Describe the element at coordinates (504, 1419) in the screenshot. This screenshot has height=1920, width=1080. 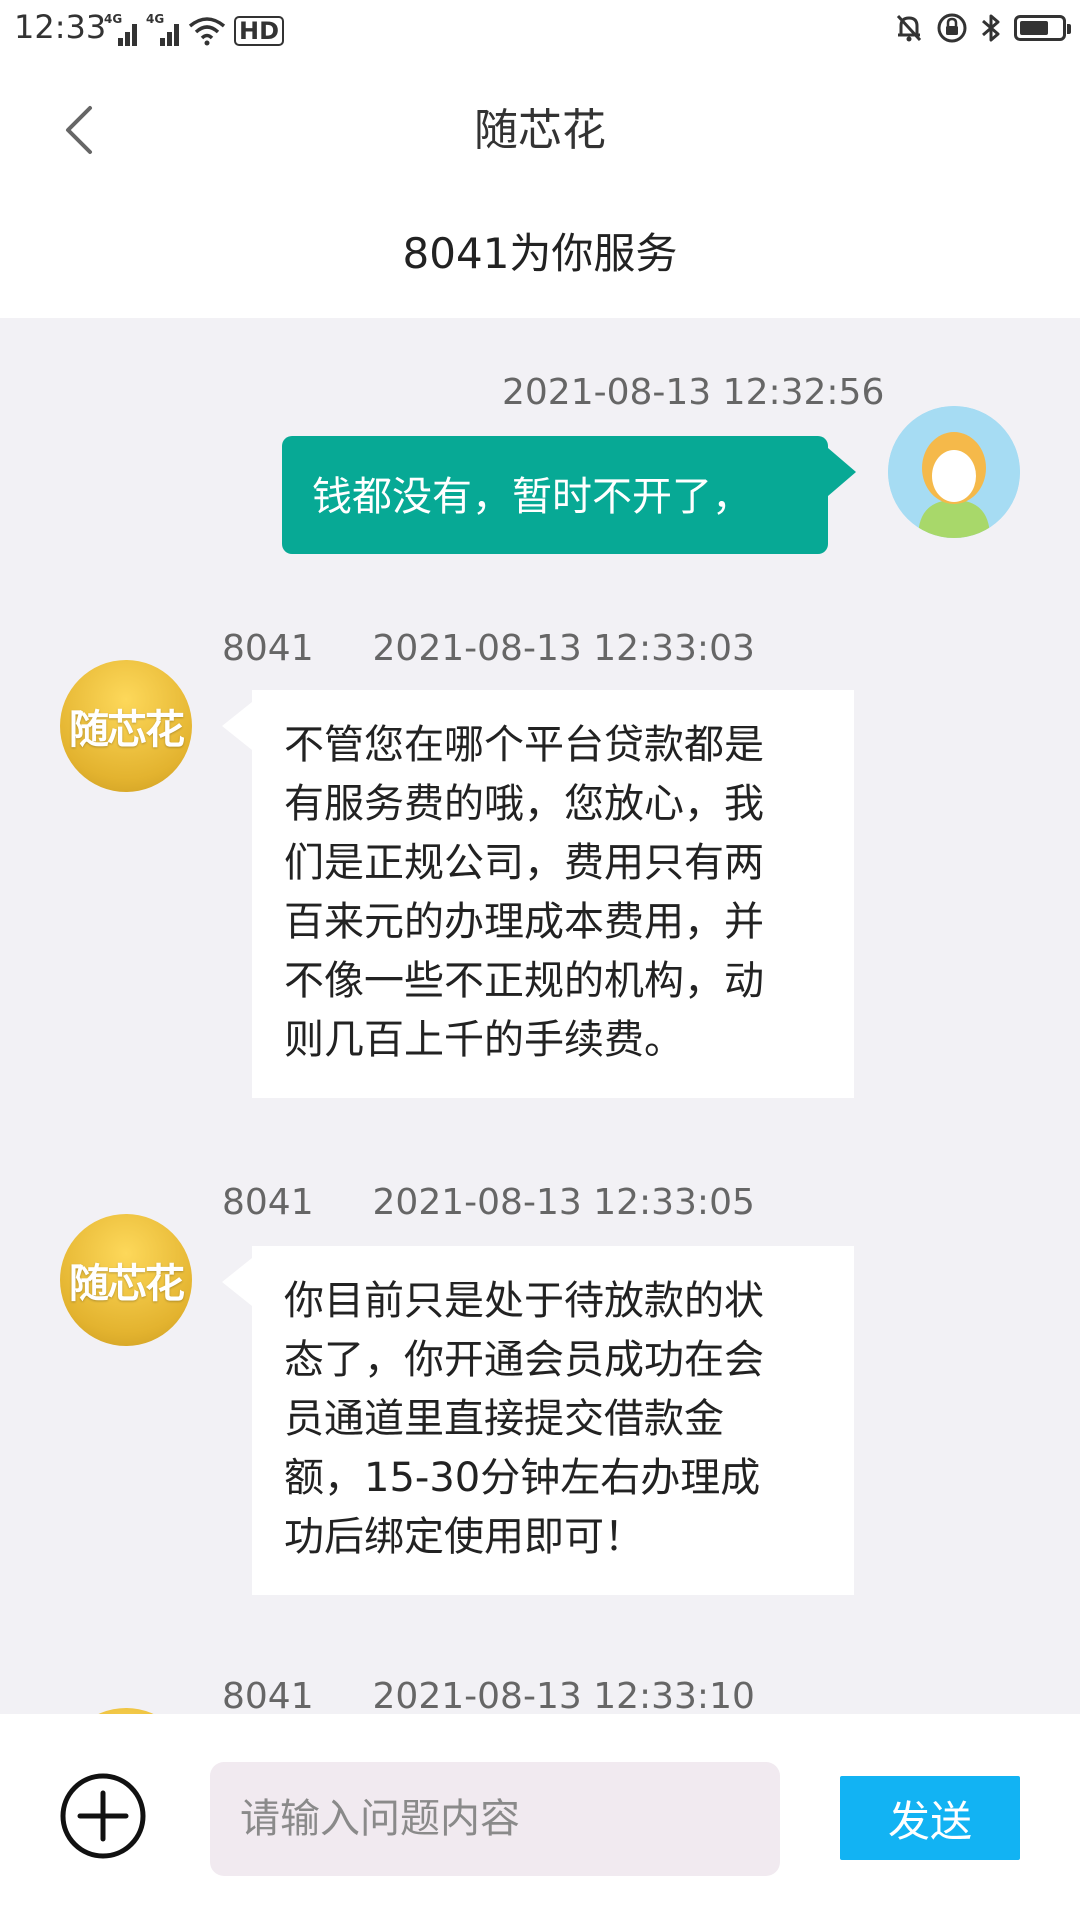
I see `message-line: 员通道里直接提交借款金` at that location.